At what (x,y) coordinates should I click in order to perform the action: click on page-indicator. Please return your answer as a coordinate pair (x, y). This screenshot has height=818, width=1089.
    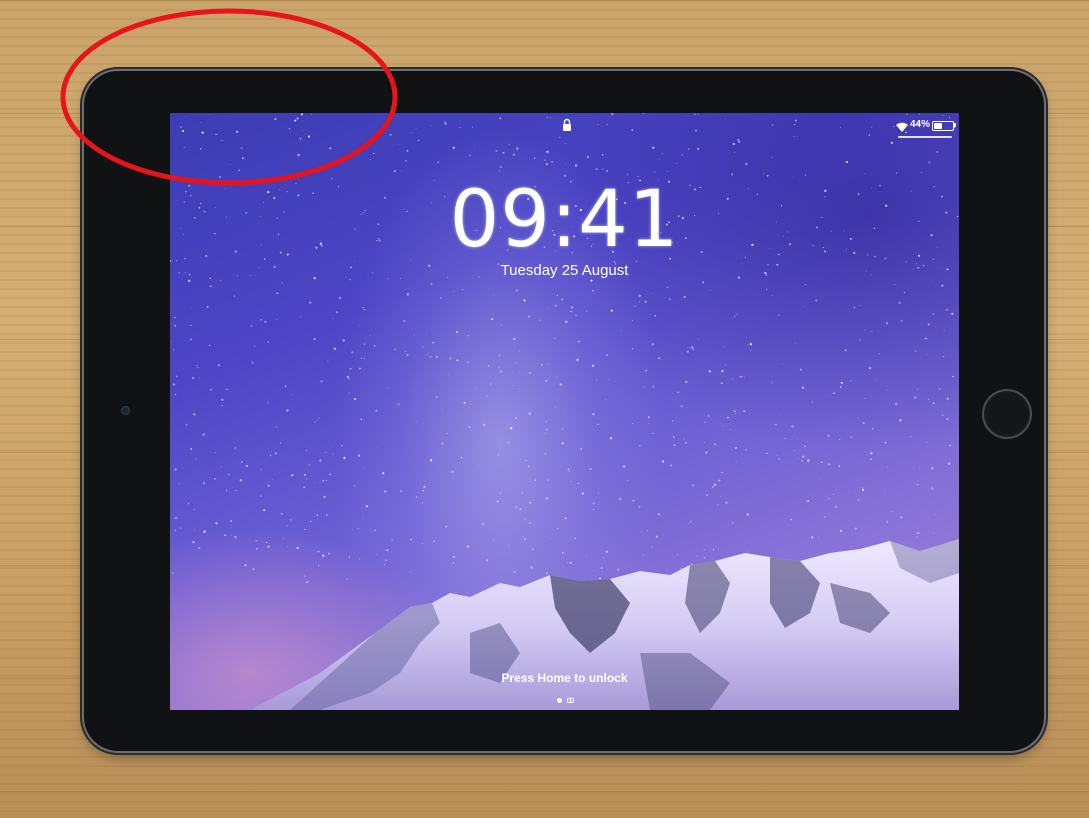
    Looking at the image, I should click on (567, 701).